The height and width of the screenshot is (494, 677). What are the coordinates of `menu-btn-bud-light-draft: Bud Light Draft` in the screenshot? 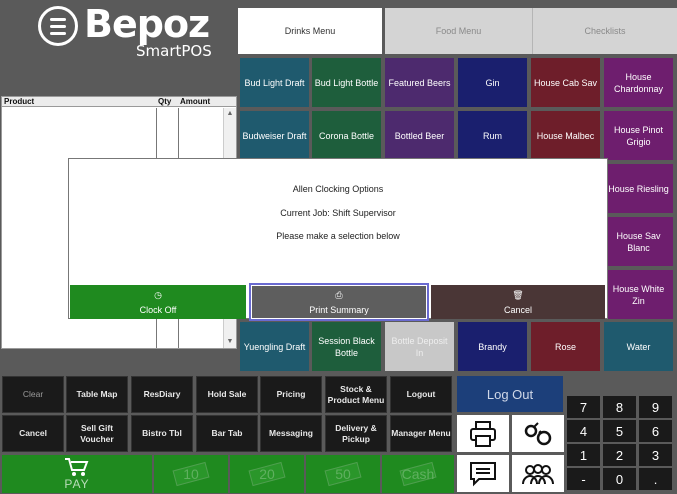 It's located at (274, 82).